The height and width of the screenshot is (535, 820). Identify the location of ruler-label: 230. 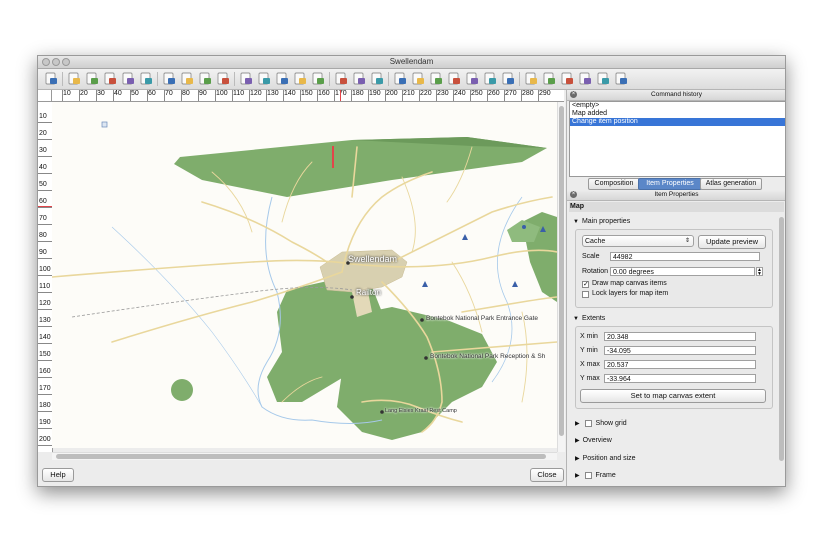
(443, 93).